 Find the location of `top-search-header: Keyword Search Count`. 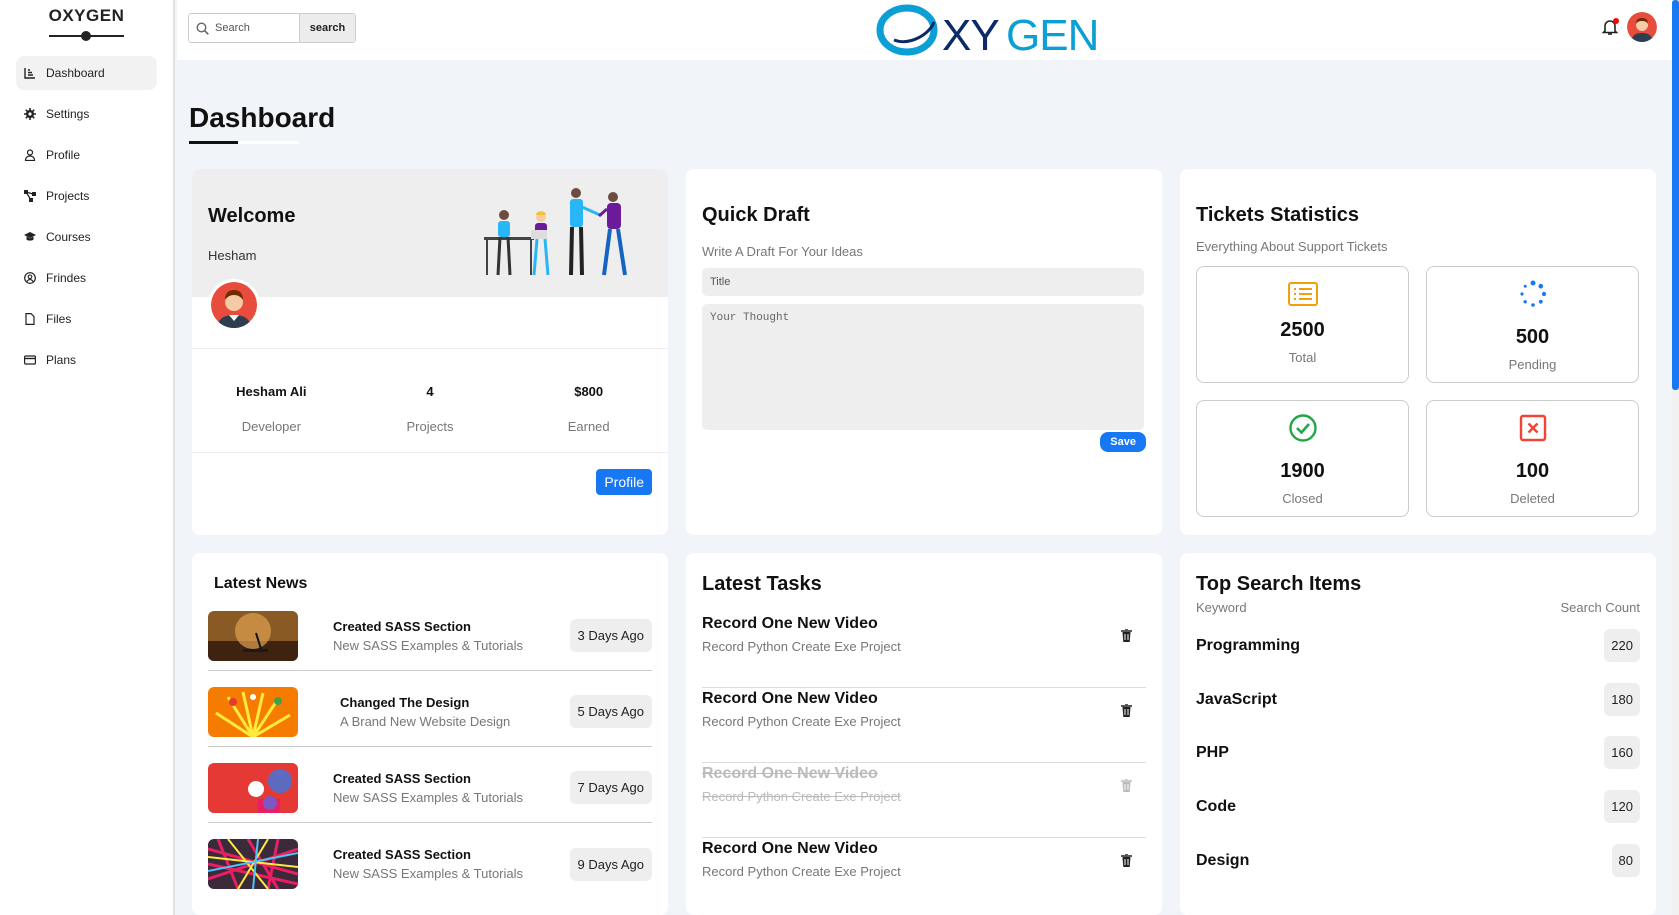

top-search-header: Keyword Search Count is located at coordinates (1418, 607).